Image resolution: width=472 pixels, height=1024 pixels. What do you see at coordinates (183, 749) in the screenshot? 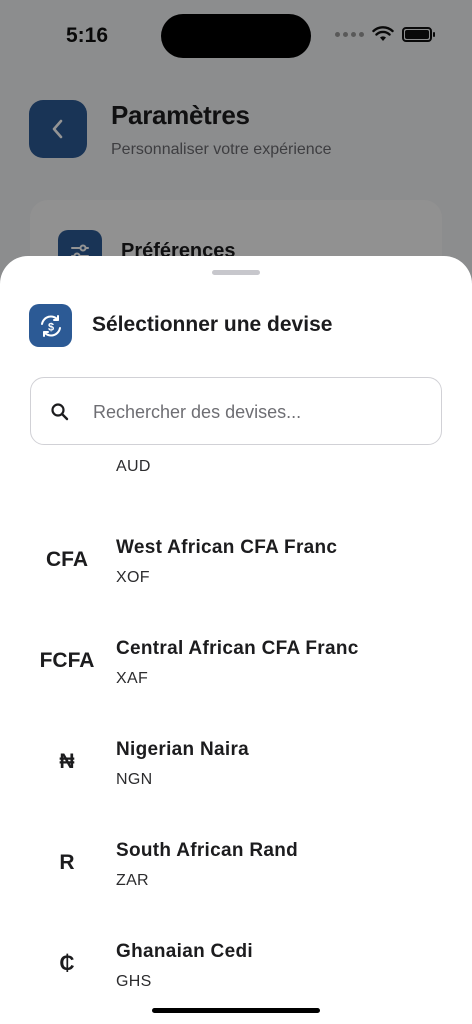
I see `currency-name: Nigerian Naira` at bounding box center [183, 749].